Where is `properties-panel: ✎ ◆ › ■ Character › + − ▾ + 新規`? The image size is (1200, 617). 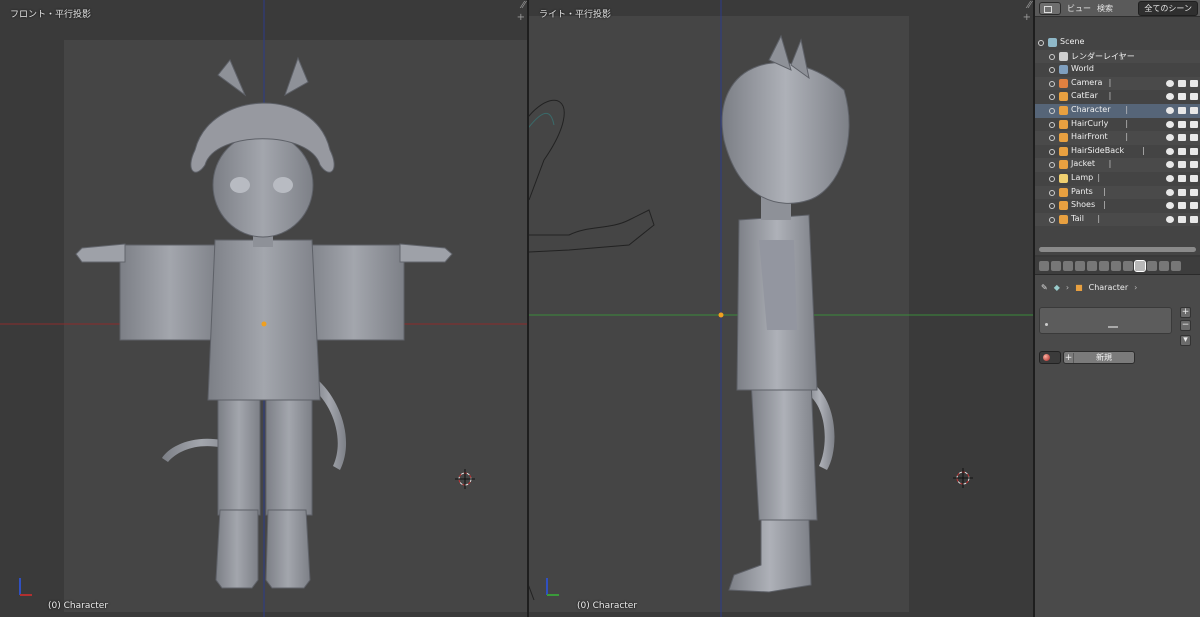 properties-panel: ✎ ◆ › ■ Character › + − ▾ + 新規 is located at coordinates (1117, 437).